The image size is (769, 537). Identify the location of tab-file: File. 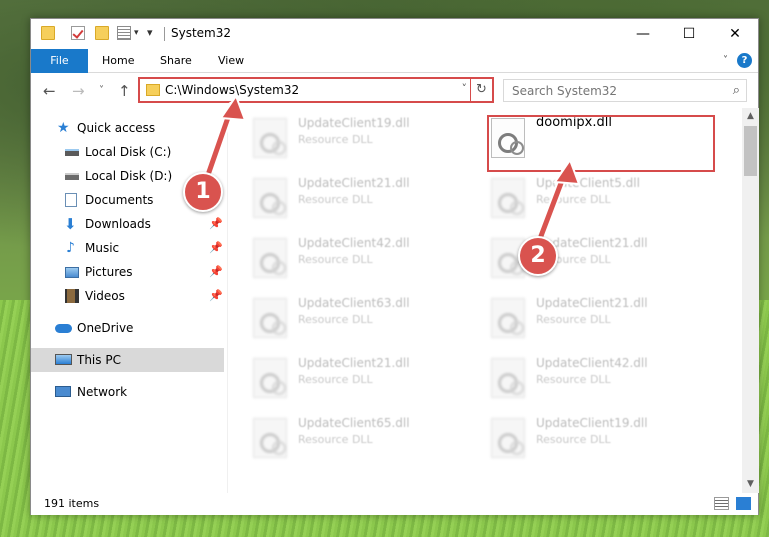
(59, 61).